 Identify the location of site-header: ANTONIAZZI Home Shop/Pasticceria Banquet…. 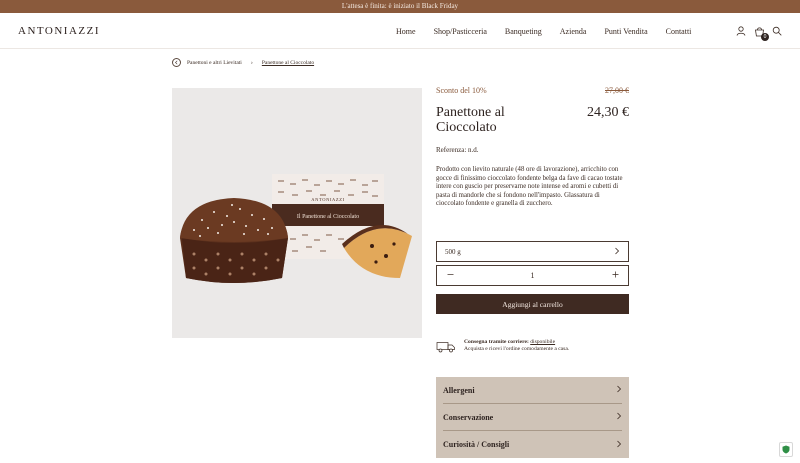
(400, 31).